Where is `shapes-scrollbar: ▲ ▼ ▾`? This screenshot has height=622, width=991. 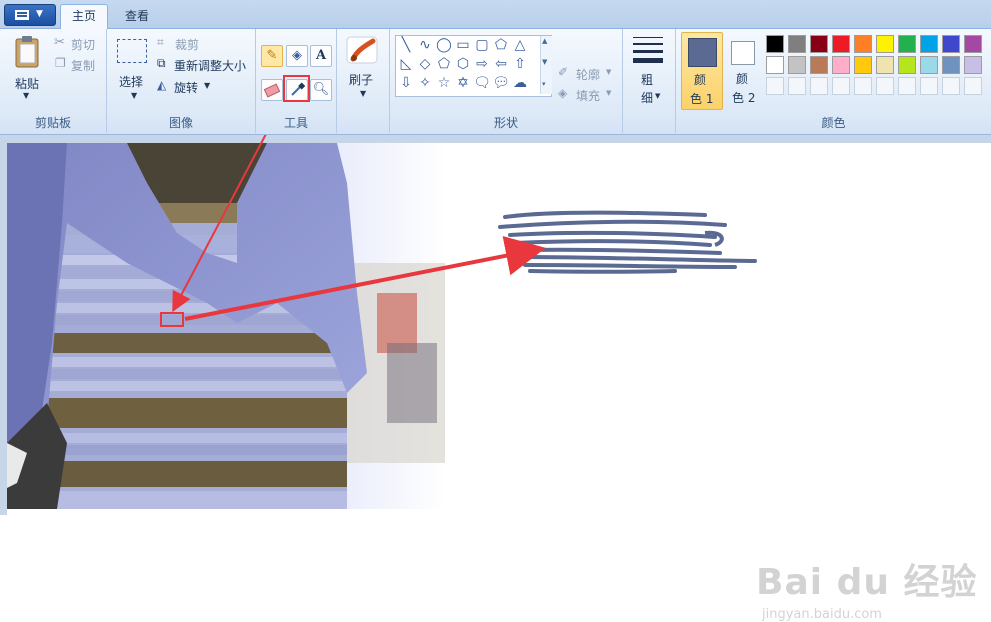 shapes-scrollbar: ▲ ▼ ▾ is located at coordinates (546, 65).